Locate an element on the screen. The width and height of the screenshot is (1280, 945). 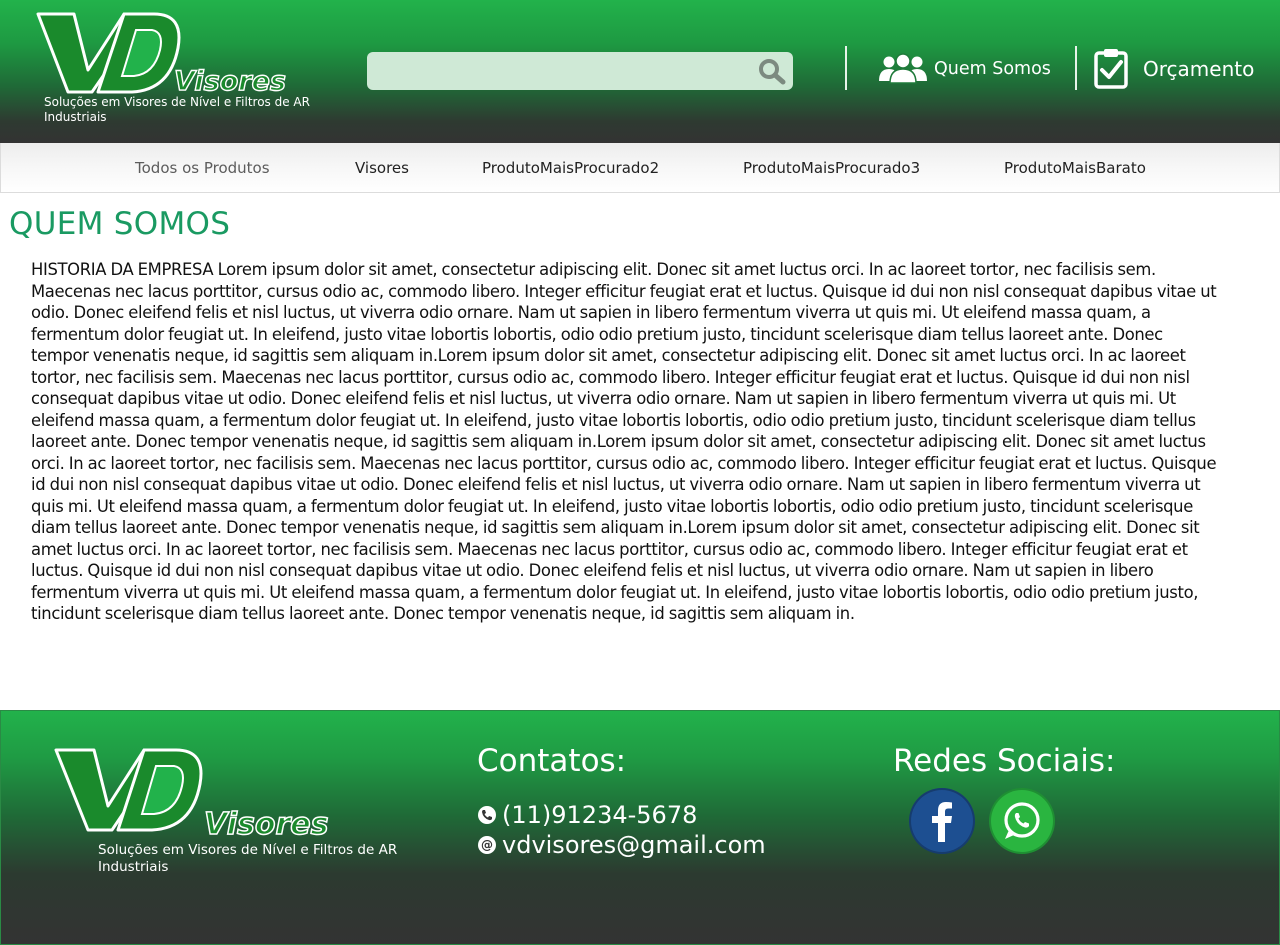
email-at-icon: @ is located at coordinates (487, 845).